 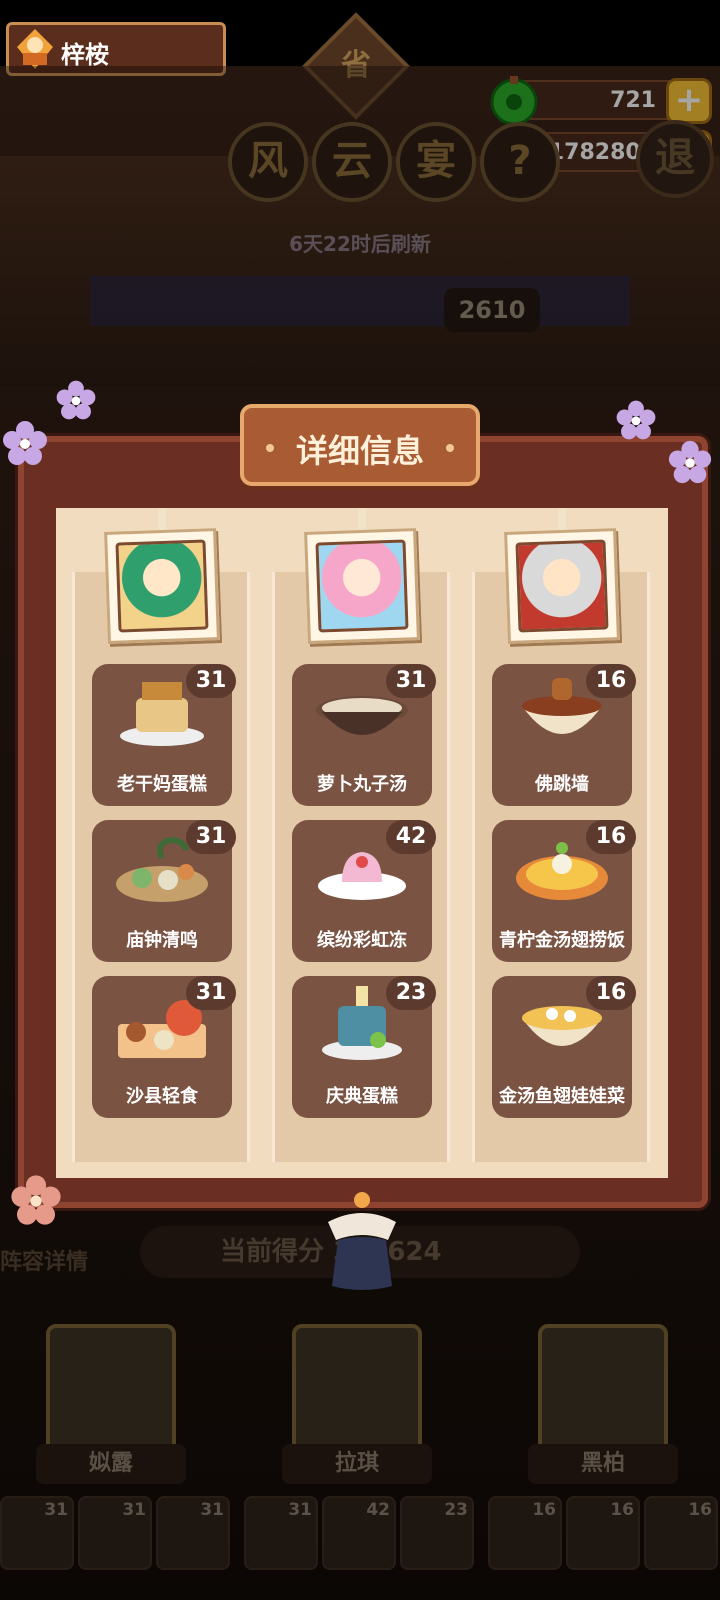 What do you see at coordinates (362, 1096) in the screenshot?
I see `dish-name: 庆典蛋糕` at bounding box center [362, 1096].